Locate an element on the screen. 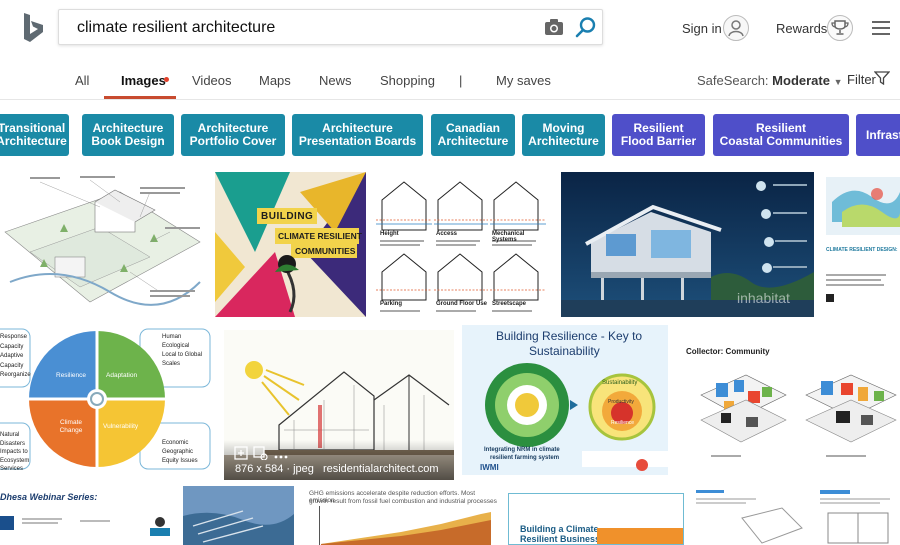 This screenshot has height=545, width=900. chip-line2: Portfolio Cover is located at coordinates (233, 141).